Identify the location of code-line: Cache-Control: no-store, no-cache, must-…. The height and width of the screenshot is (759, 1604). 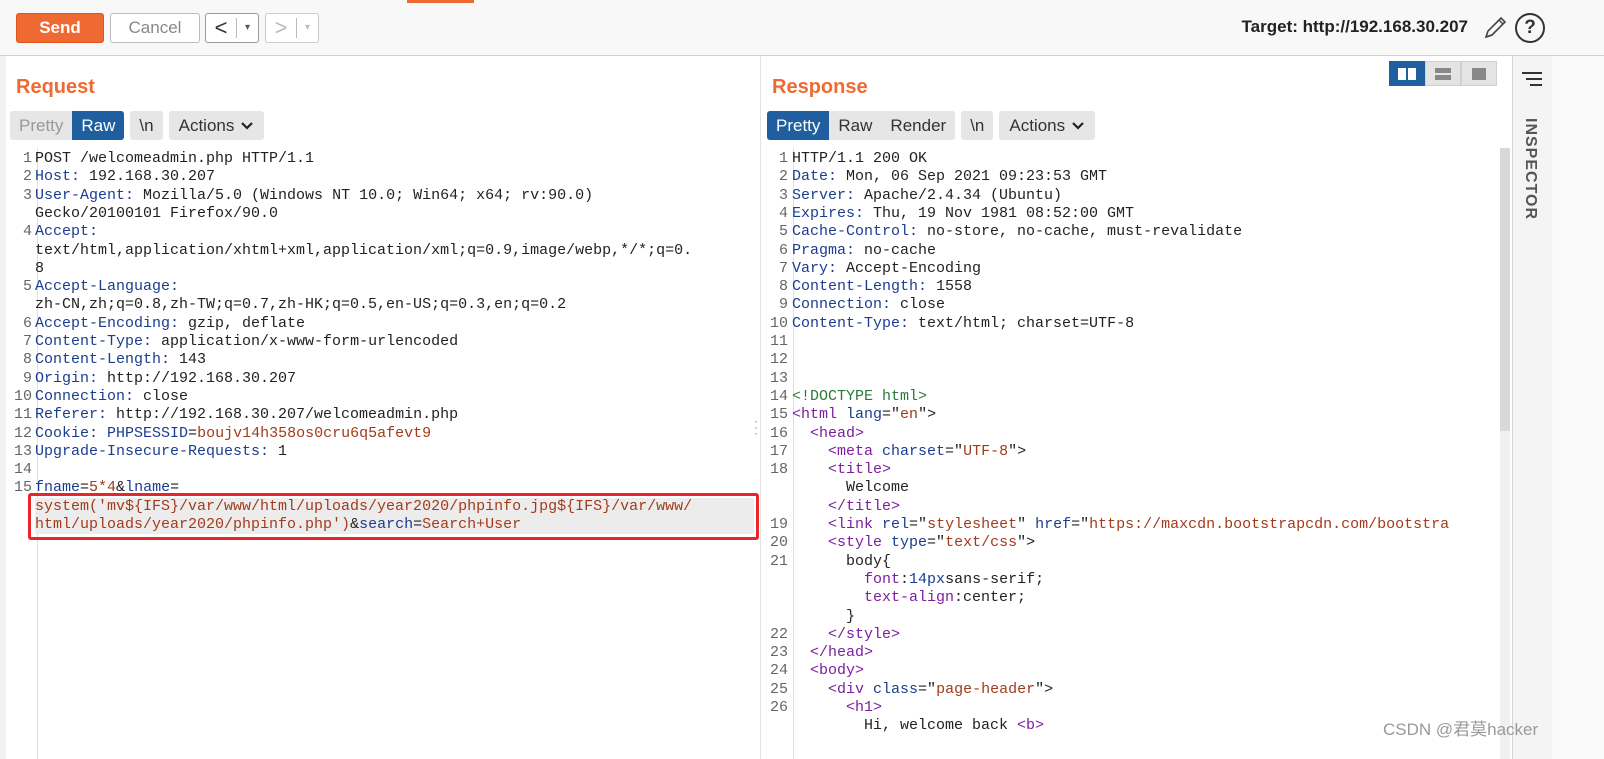
(1017, 232).